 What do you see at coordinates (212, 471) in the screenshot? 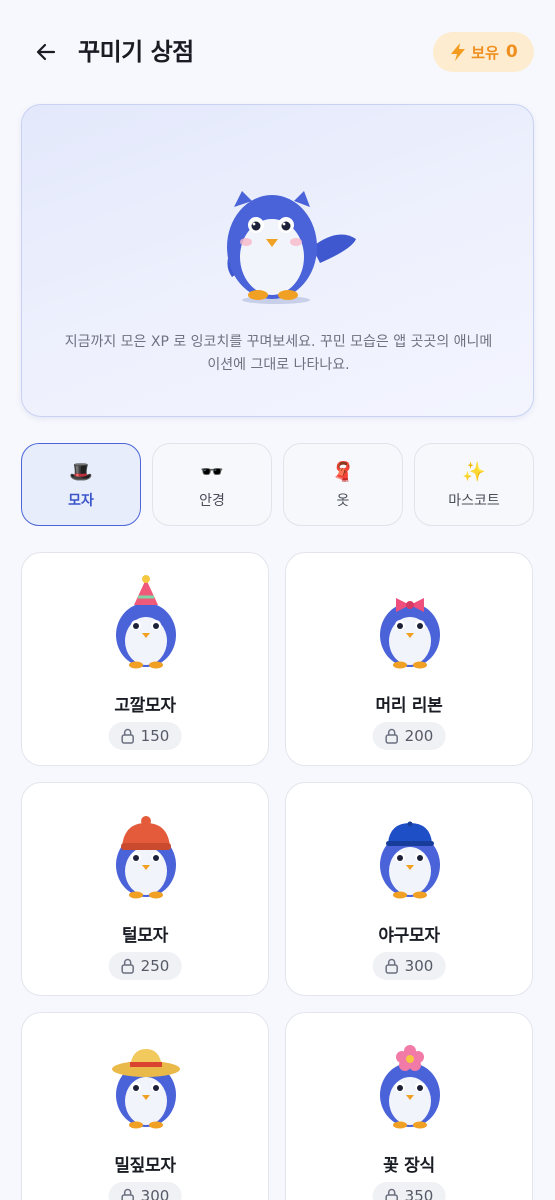
I see `sunglasses-icon: 🕶️` at bounding box center [212, 471].